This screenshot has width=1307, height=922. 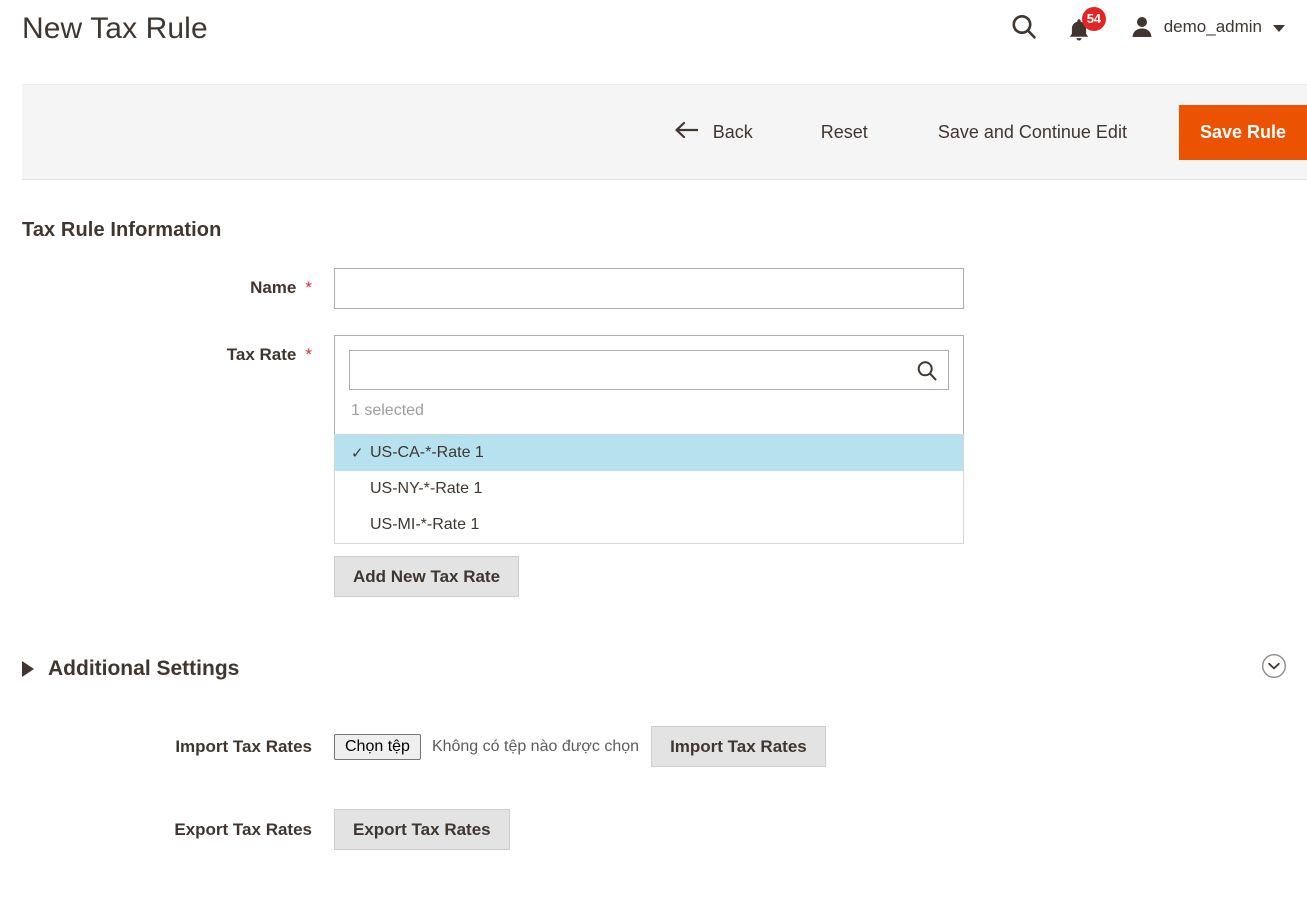 I want to click on tax-rate-selected-count: 1 selected, so click(x=649, y=412).